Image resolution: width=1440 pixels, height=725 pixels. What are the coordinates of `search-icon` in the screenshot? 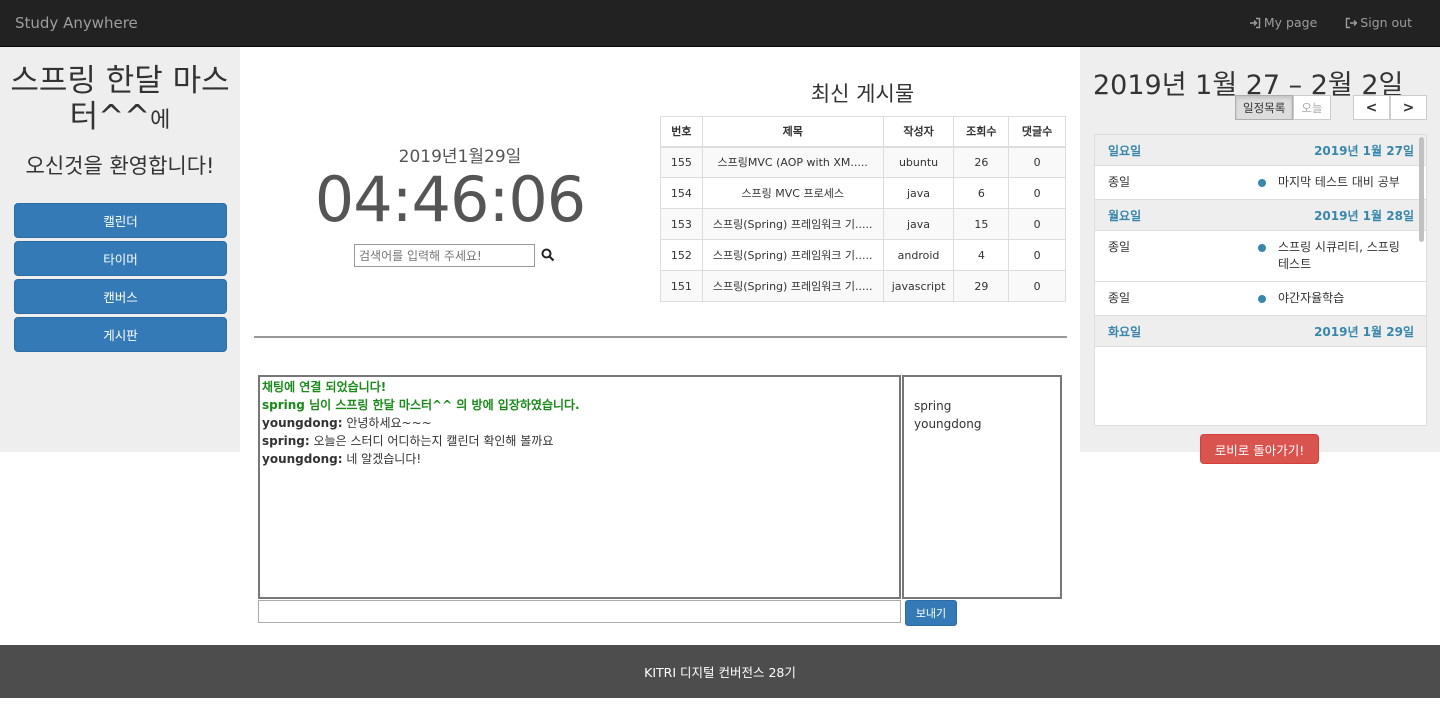 It's located at (548, 255).